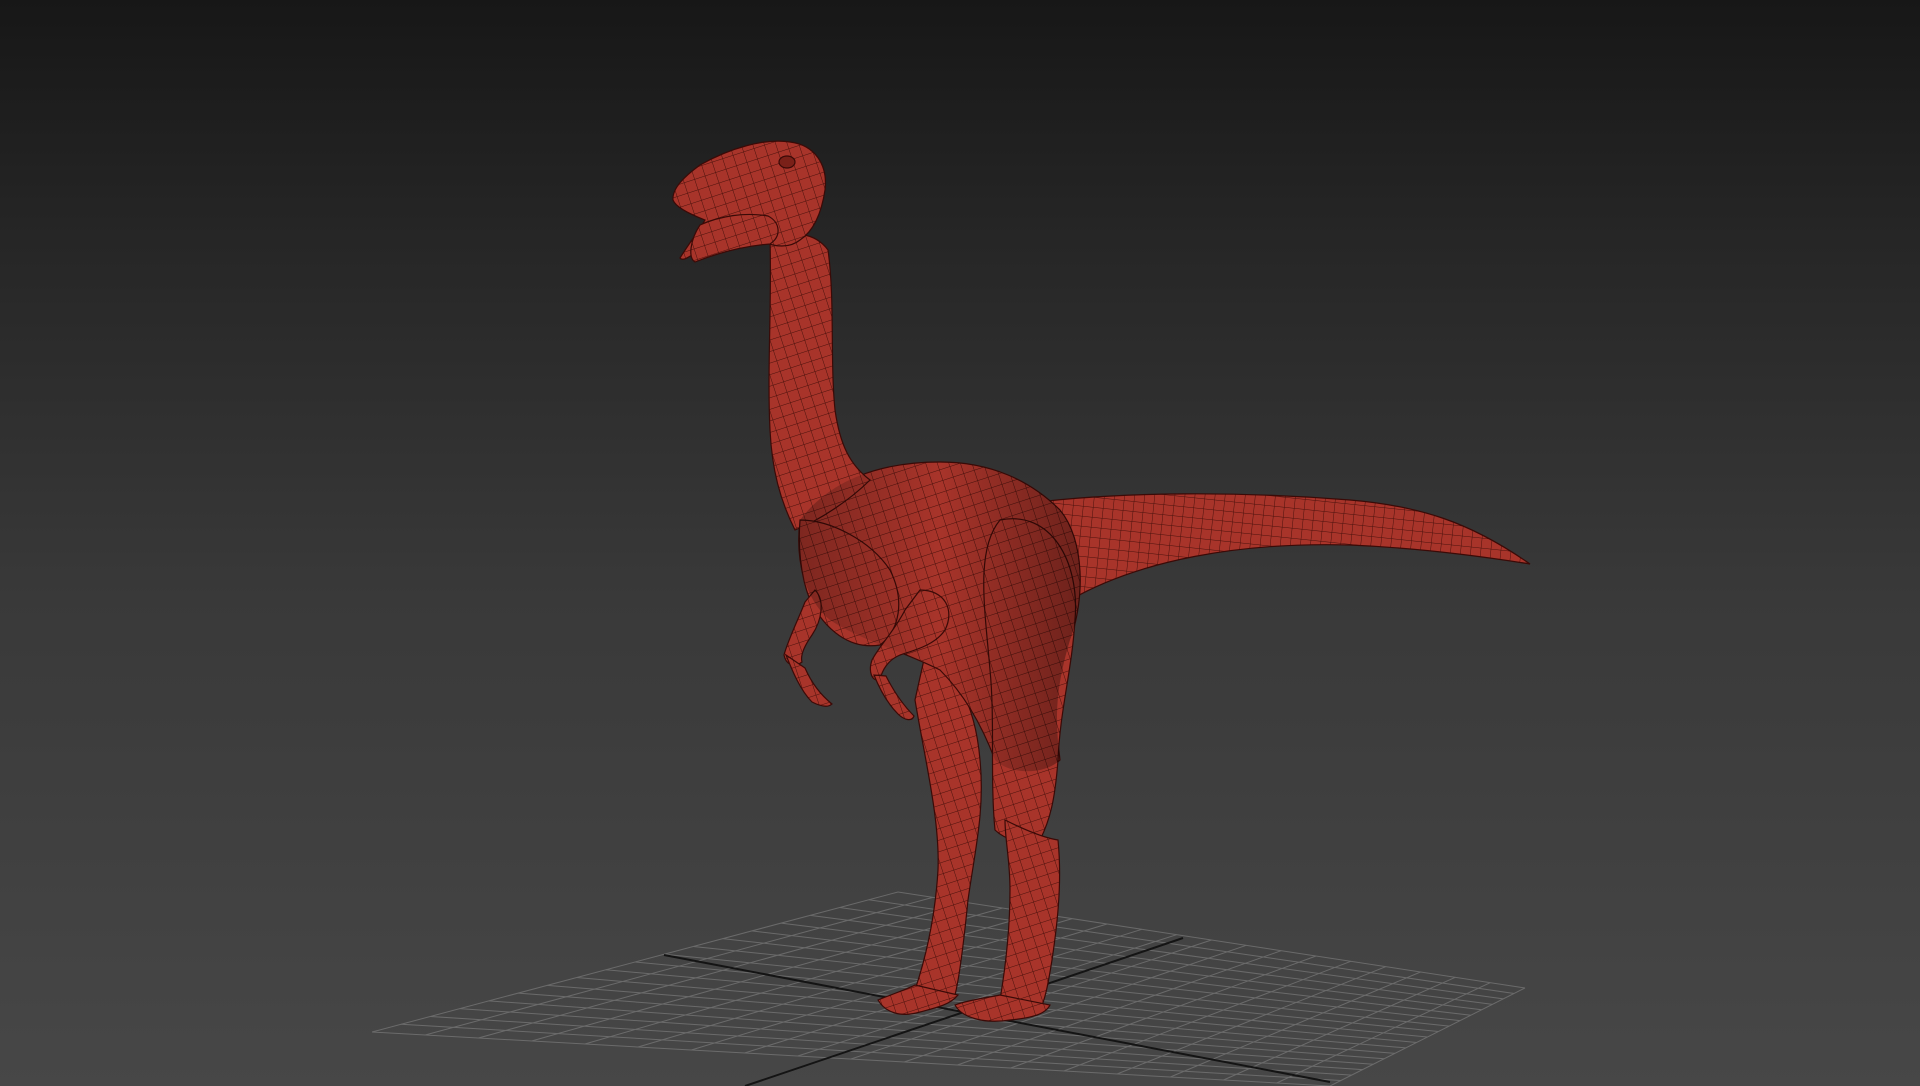 The image size is (1920, 1086). What do you see at coordinates (808, 680) in the screenshot?
I see `far-hand-mesh` at bounding box center [808, 680].